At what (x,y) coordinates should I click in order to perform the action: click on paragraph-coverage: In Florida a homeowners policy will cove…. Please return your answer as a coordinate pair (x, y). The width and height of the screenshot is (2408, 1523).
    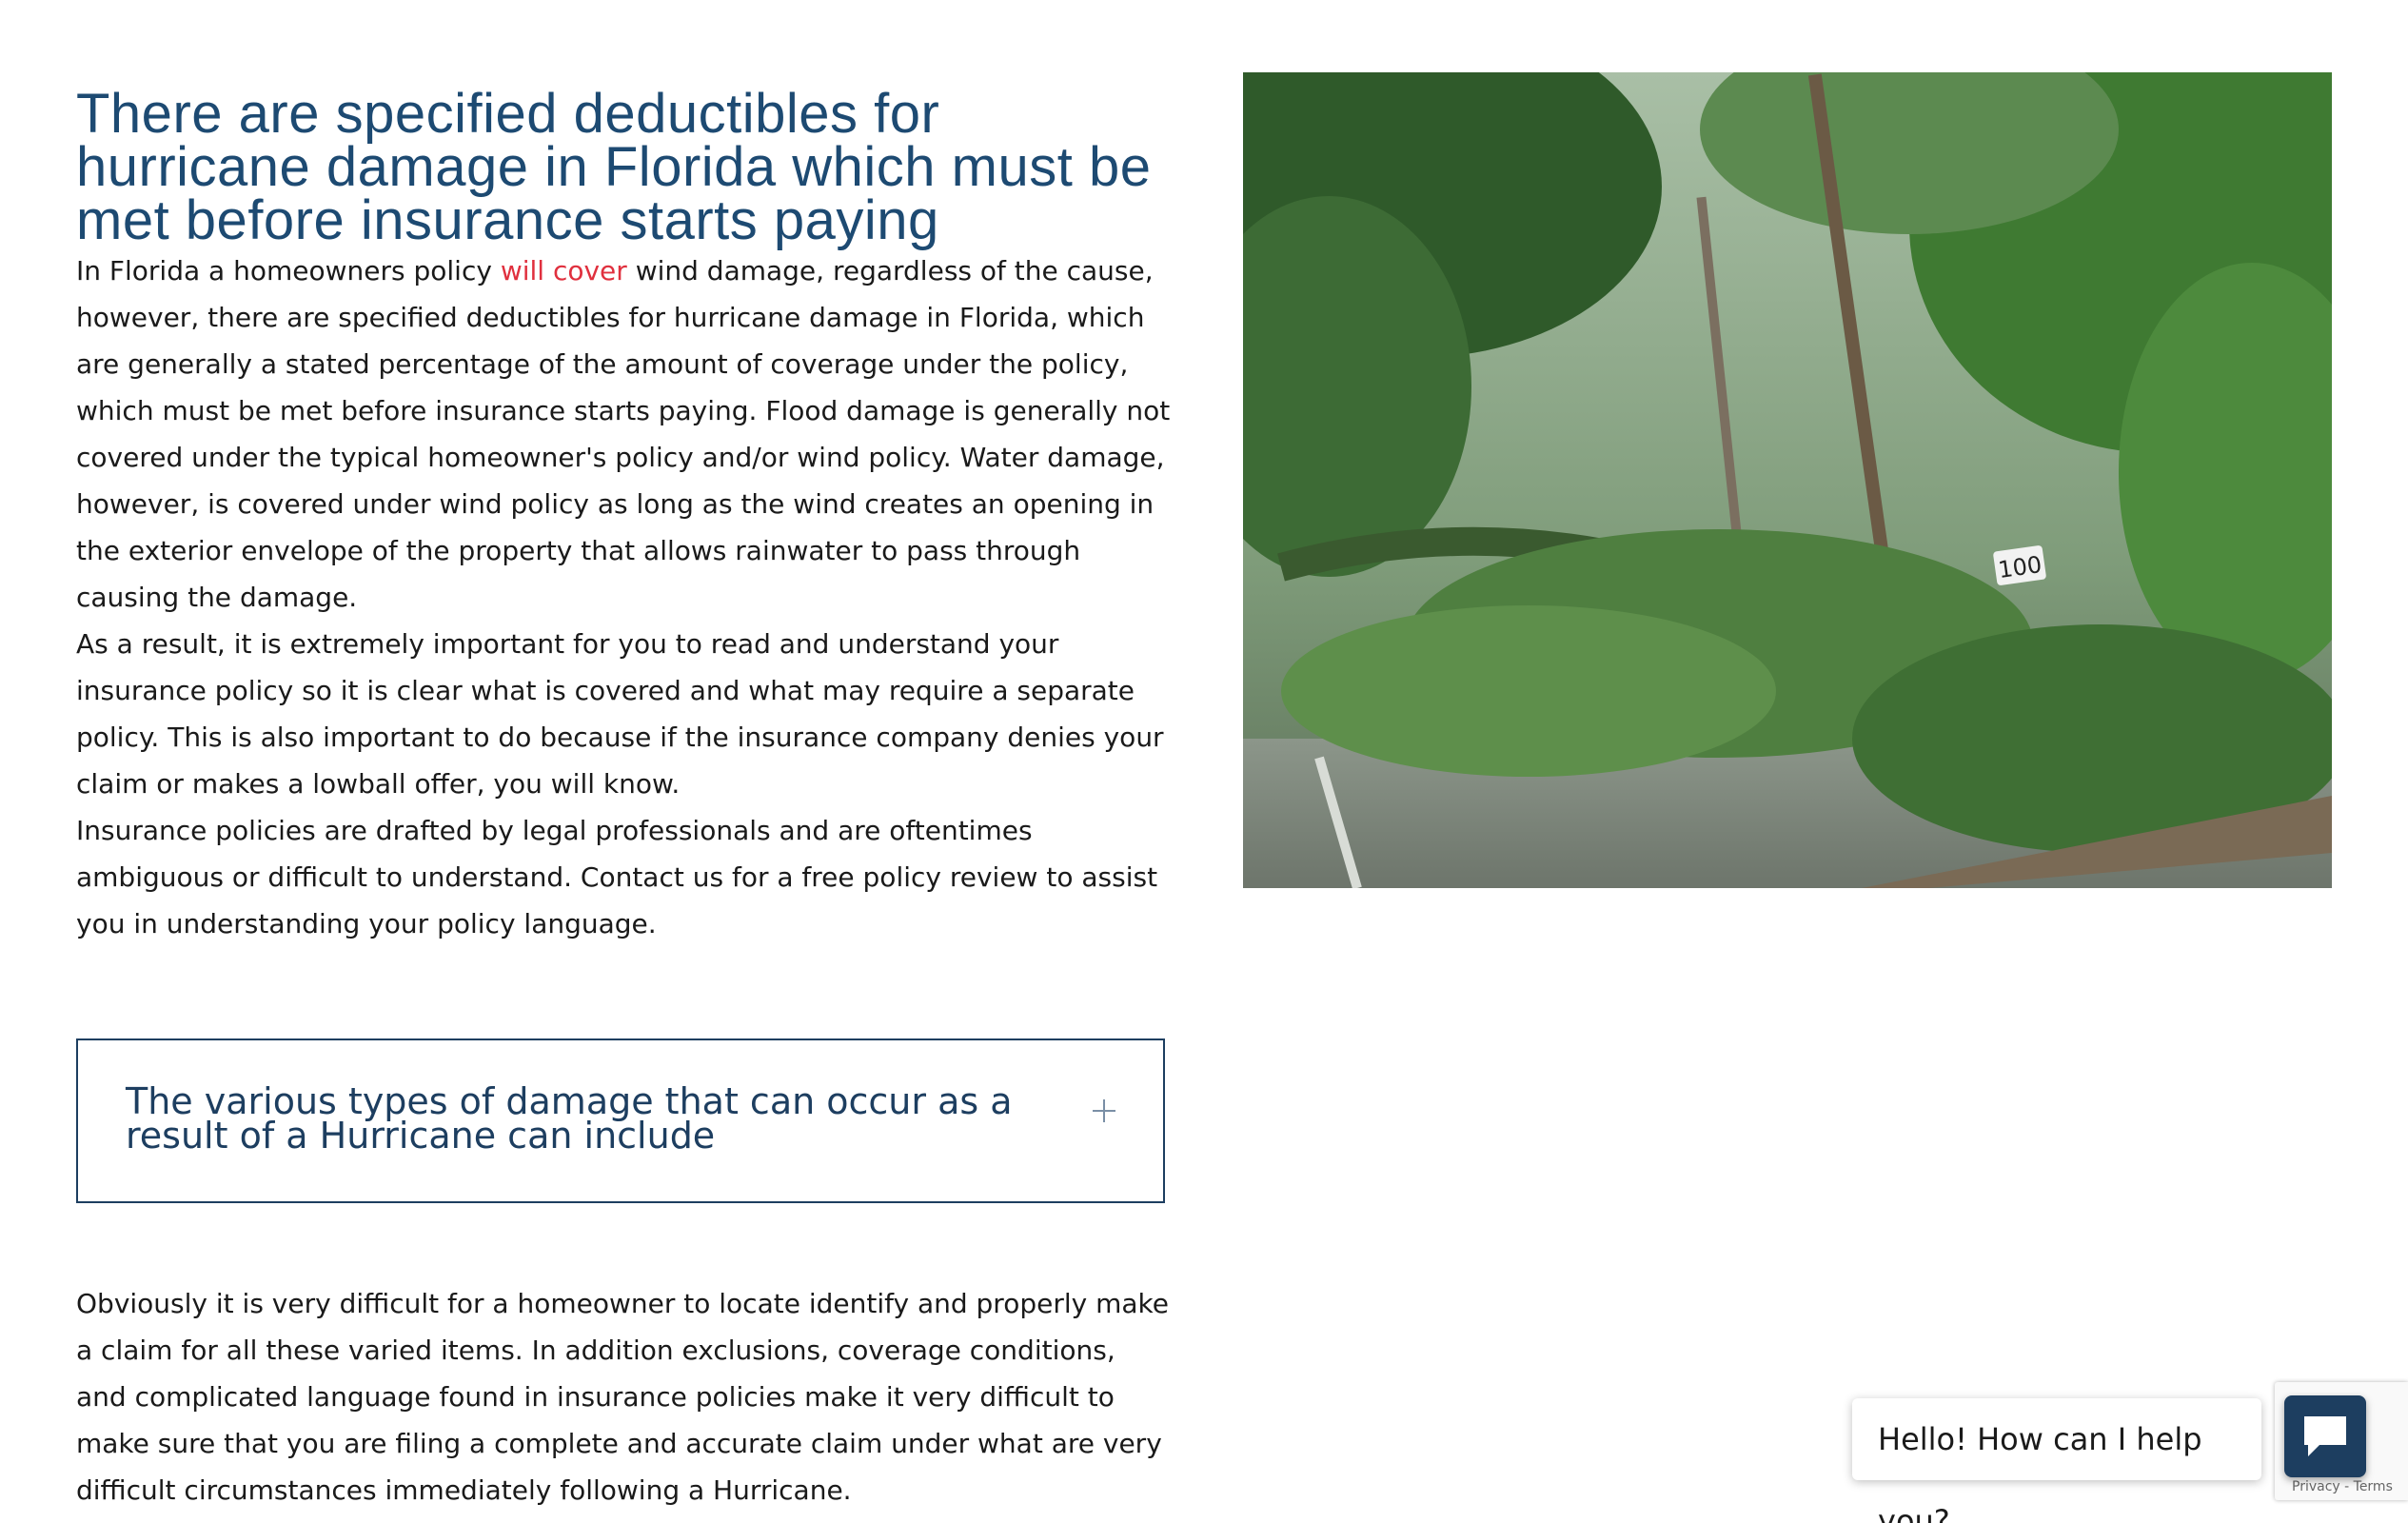
    Looking at the image, I should click on (623, 434).